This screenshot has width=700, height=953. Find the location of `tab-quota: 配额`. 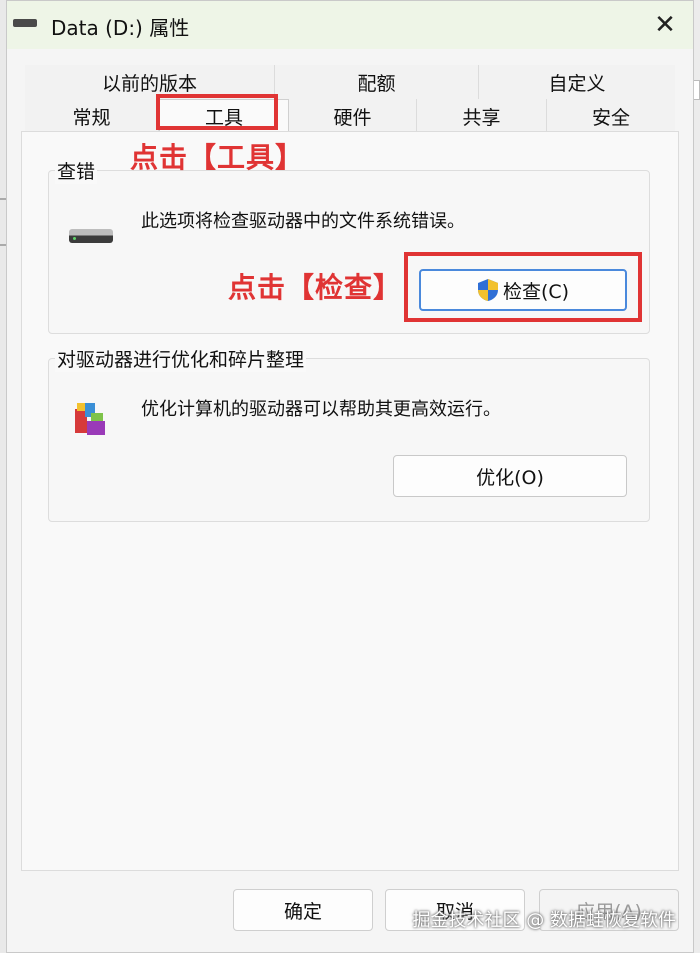

tab-quota: 配额 is located at coordinates (377, 82).